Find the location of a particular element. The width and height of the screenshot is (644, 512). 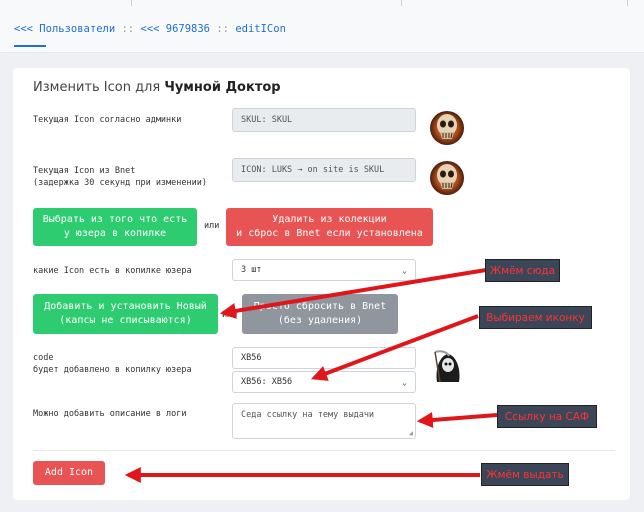

annotation-choose-icon: Выбираем иконку is located at coordinates (535, 317).